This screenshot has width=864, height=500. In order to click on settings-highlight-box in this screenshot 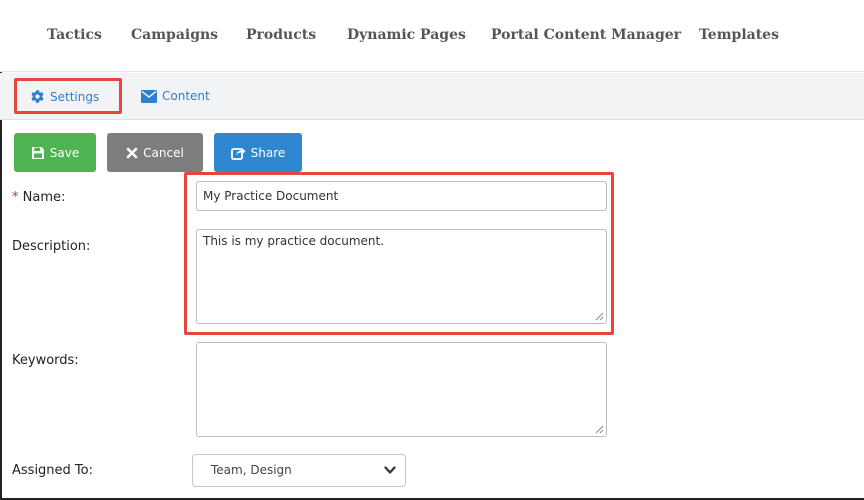, I will do `click(68, 96)`.